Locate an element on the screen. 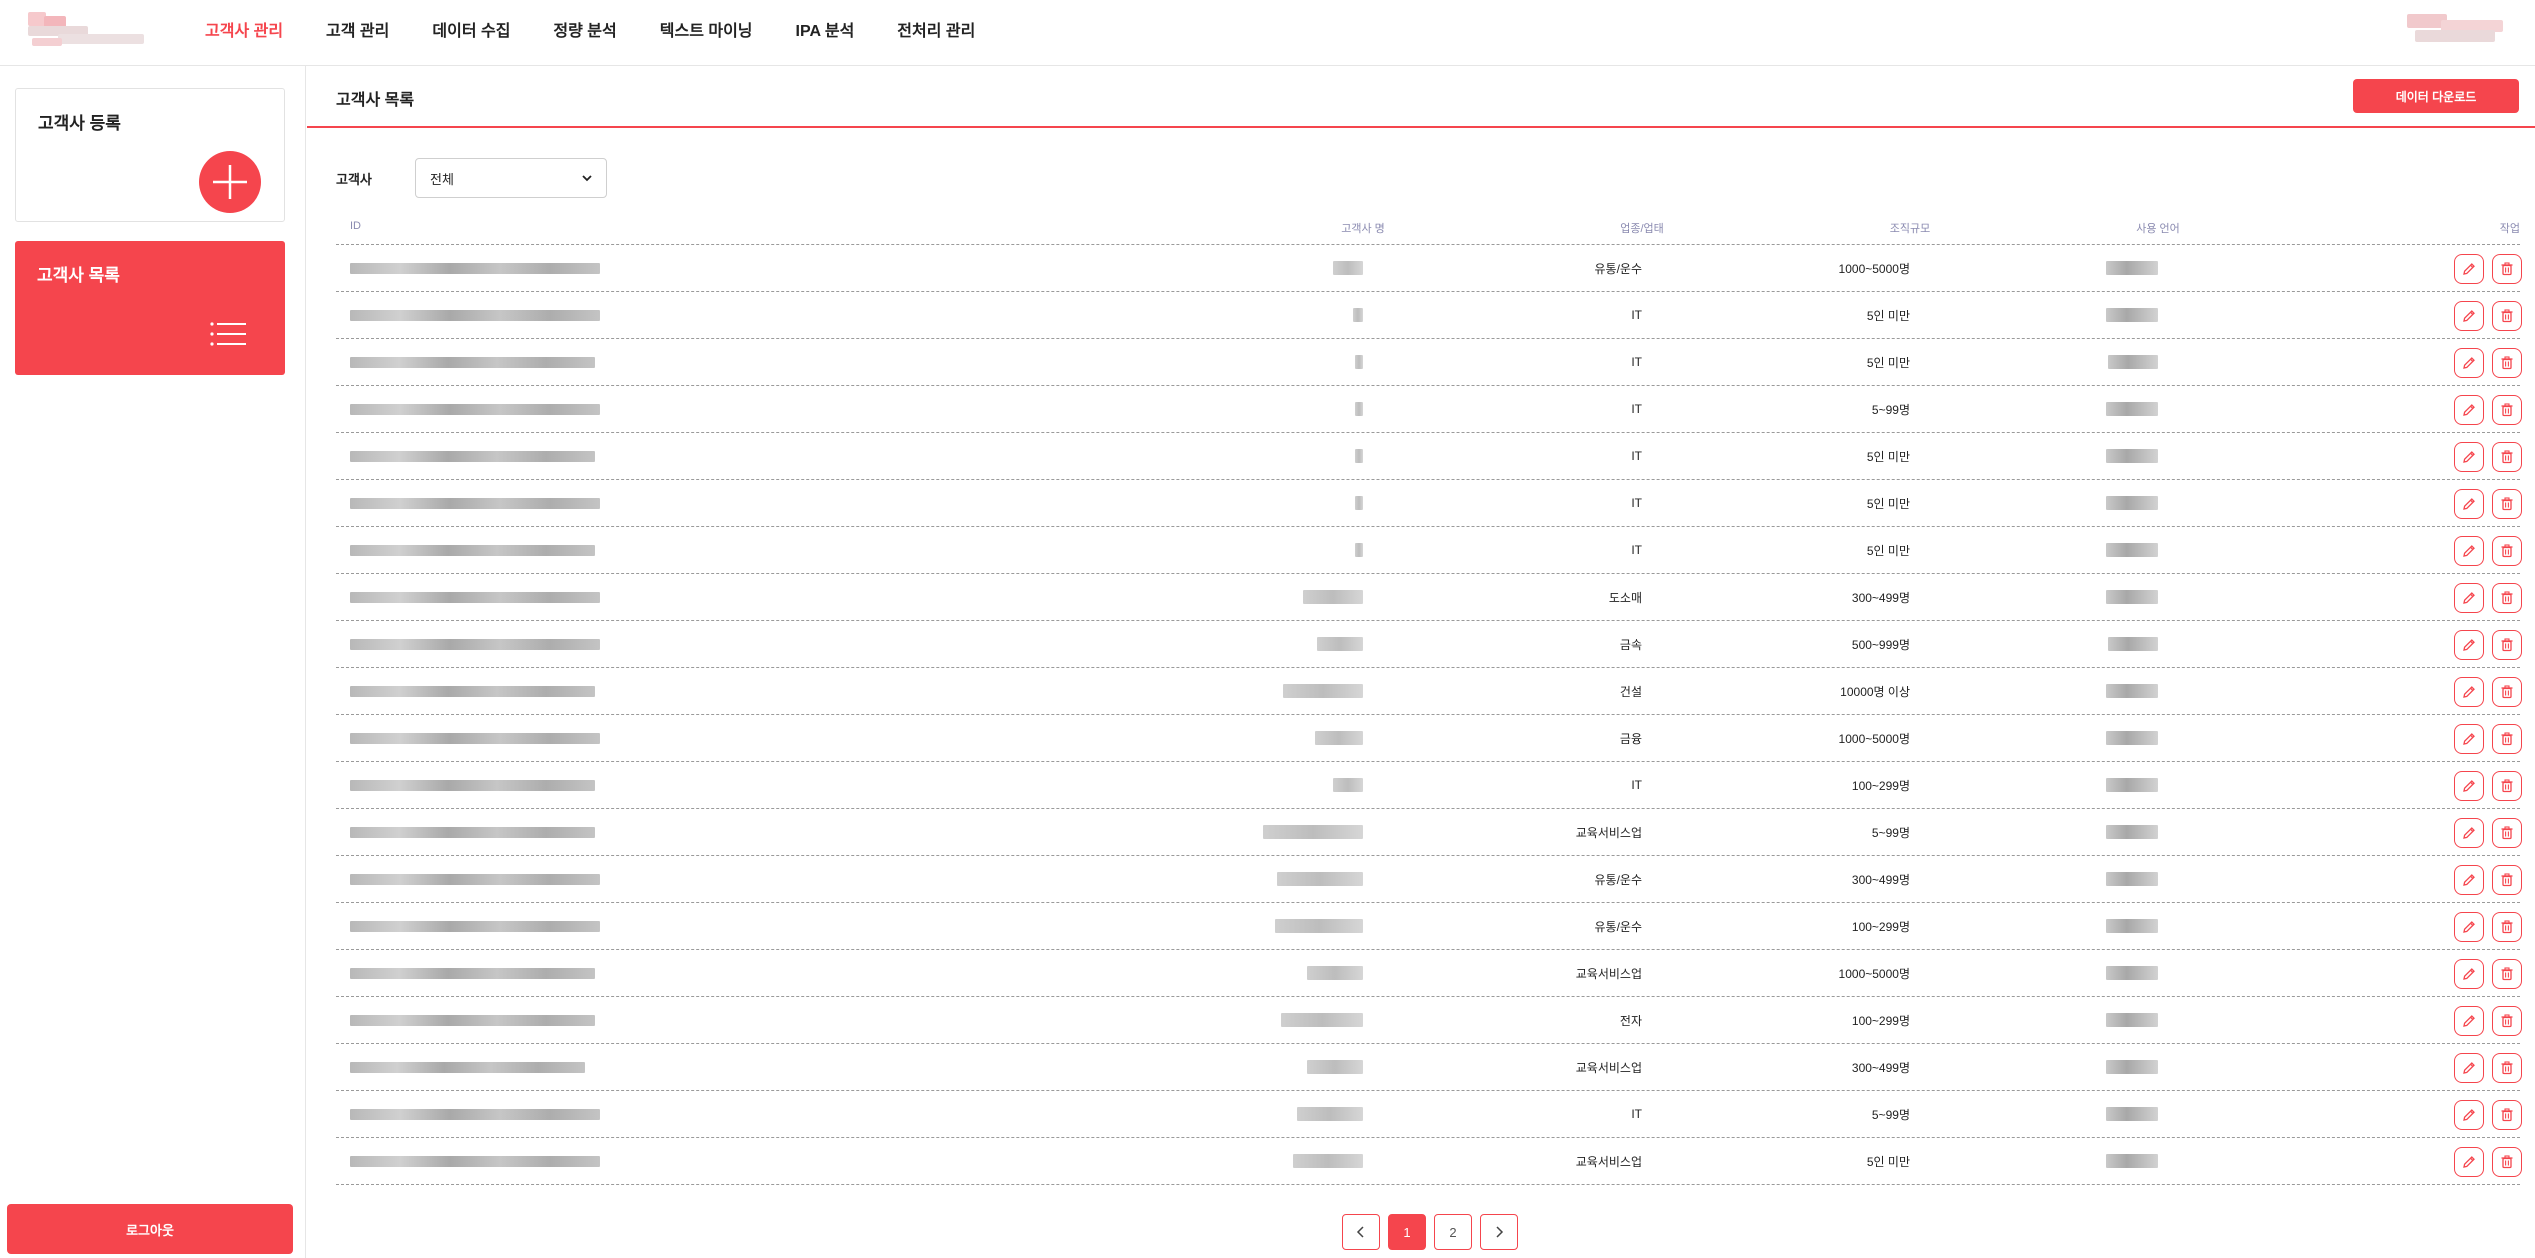 This screenshot has height=1258, width=2535. table-row: 유통/운수 100~299명 is located at coordinates (1429, 926).